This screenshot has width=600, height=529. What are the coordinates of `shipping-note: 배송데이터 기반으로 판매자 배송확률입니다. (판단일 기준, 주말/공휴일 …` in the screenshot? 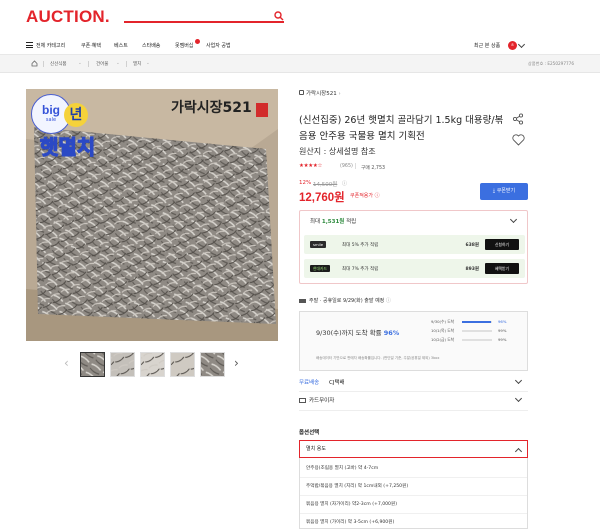 It's located at (378, 358).